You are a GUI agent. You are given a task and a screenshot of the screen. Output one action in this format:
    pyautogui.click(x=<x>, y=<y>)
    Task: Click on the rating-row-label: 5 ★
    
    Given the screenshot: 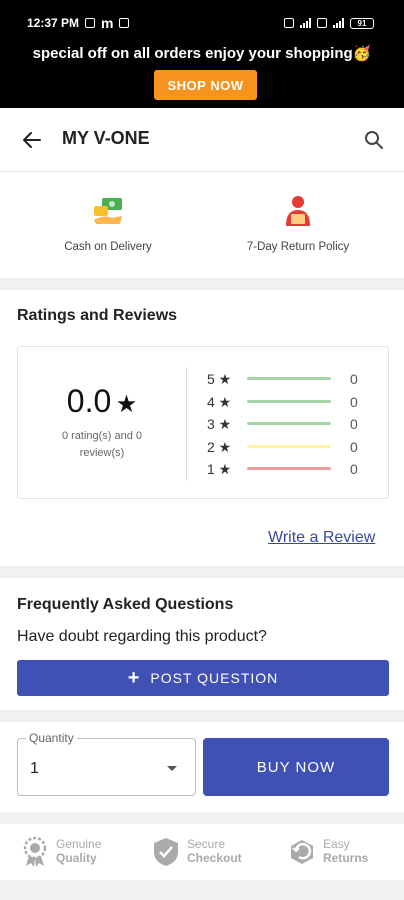 What is the action you would take?
    pyautogui.click(x=219, y=379)
    